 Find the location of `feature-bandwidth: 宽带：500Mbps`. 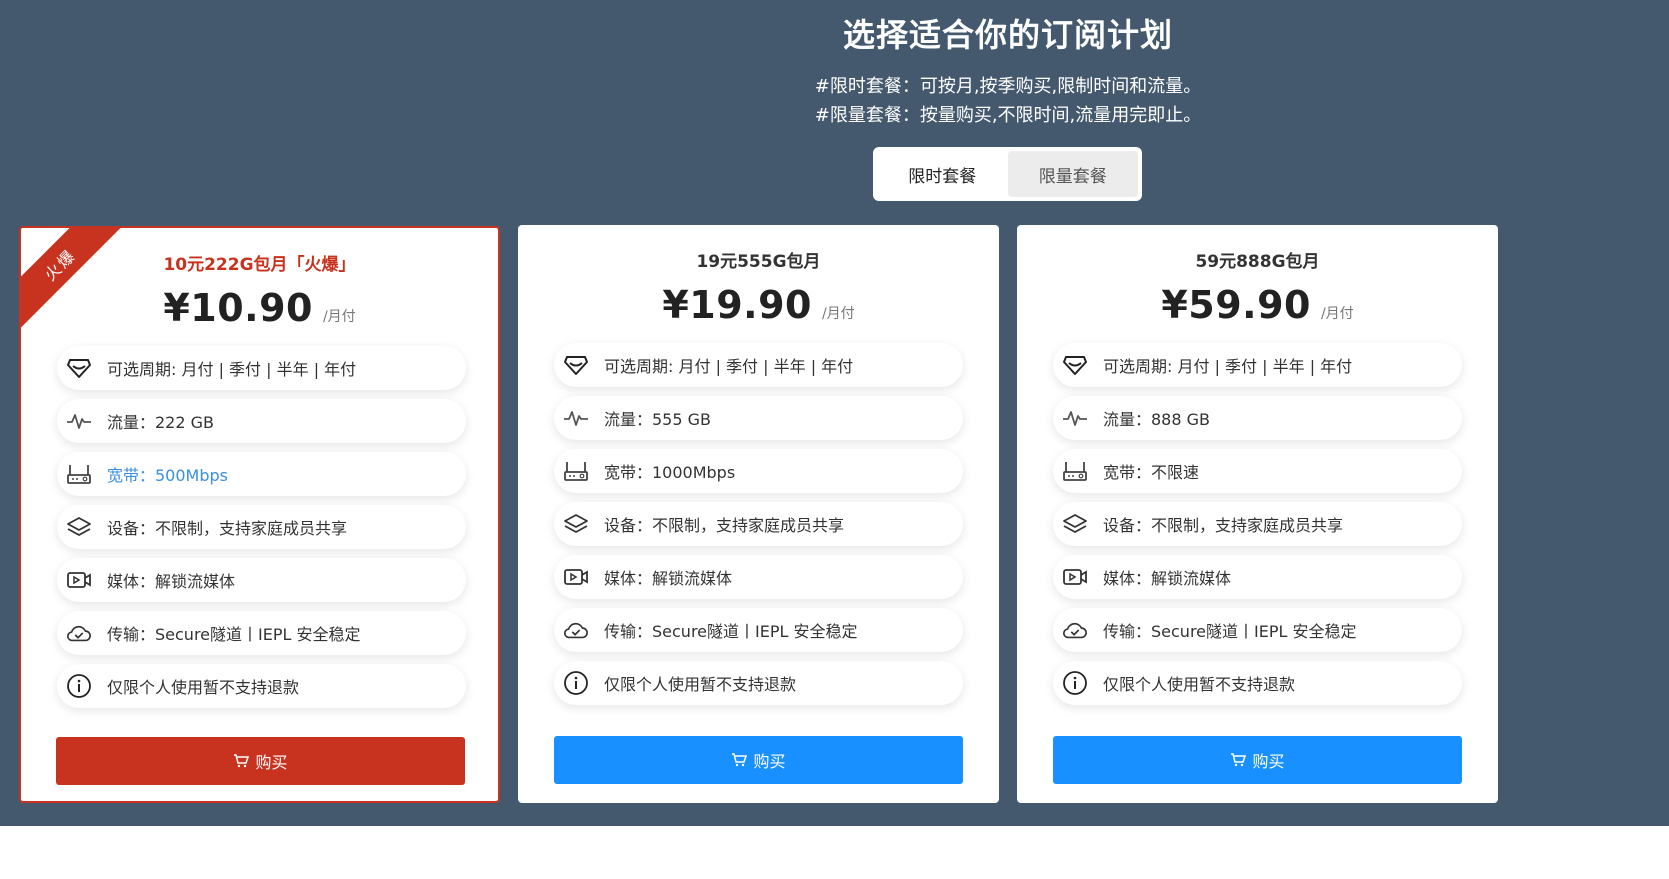

feature-bandwidth: 宽带：500Mbps is located at coordinates (261, 474).